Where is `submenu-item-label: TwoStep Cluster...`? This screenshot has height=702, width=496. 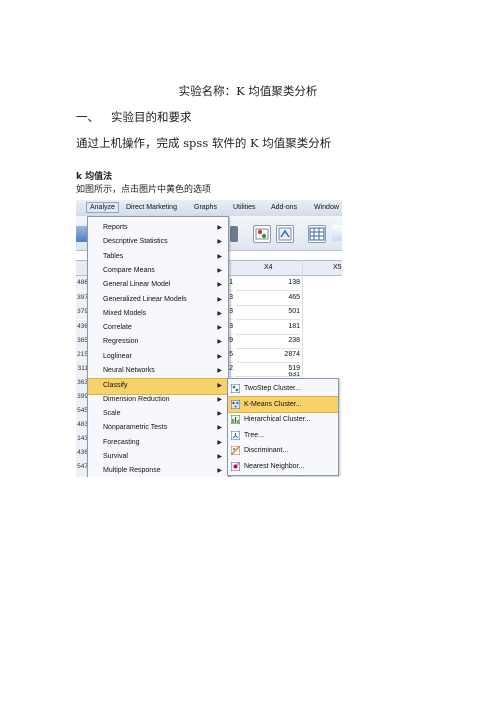 submenu-item-label: TwoStep Cluster... is located at coordinates (272, 388).